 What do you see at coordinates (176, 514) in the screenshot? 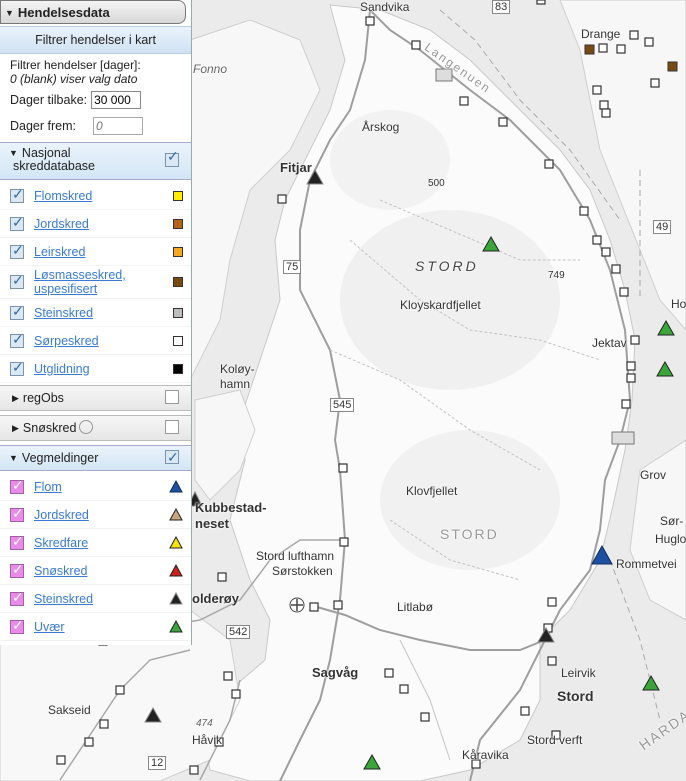
I see `jordskred-triangle-icon` at bounding box center [176, 514].